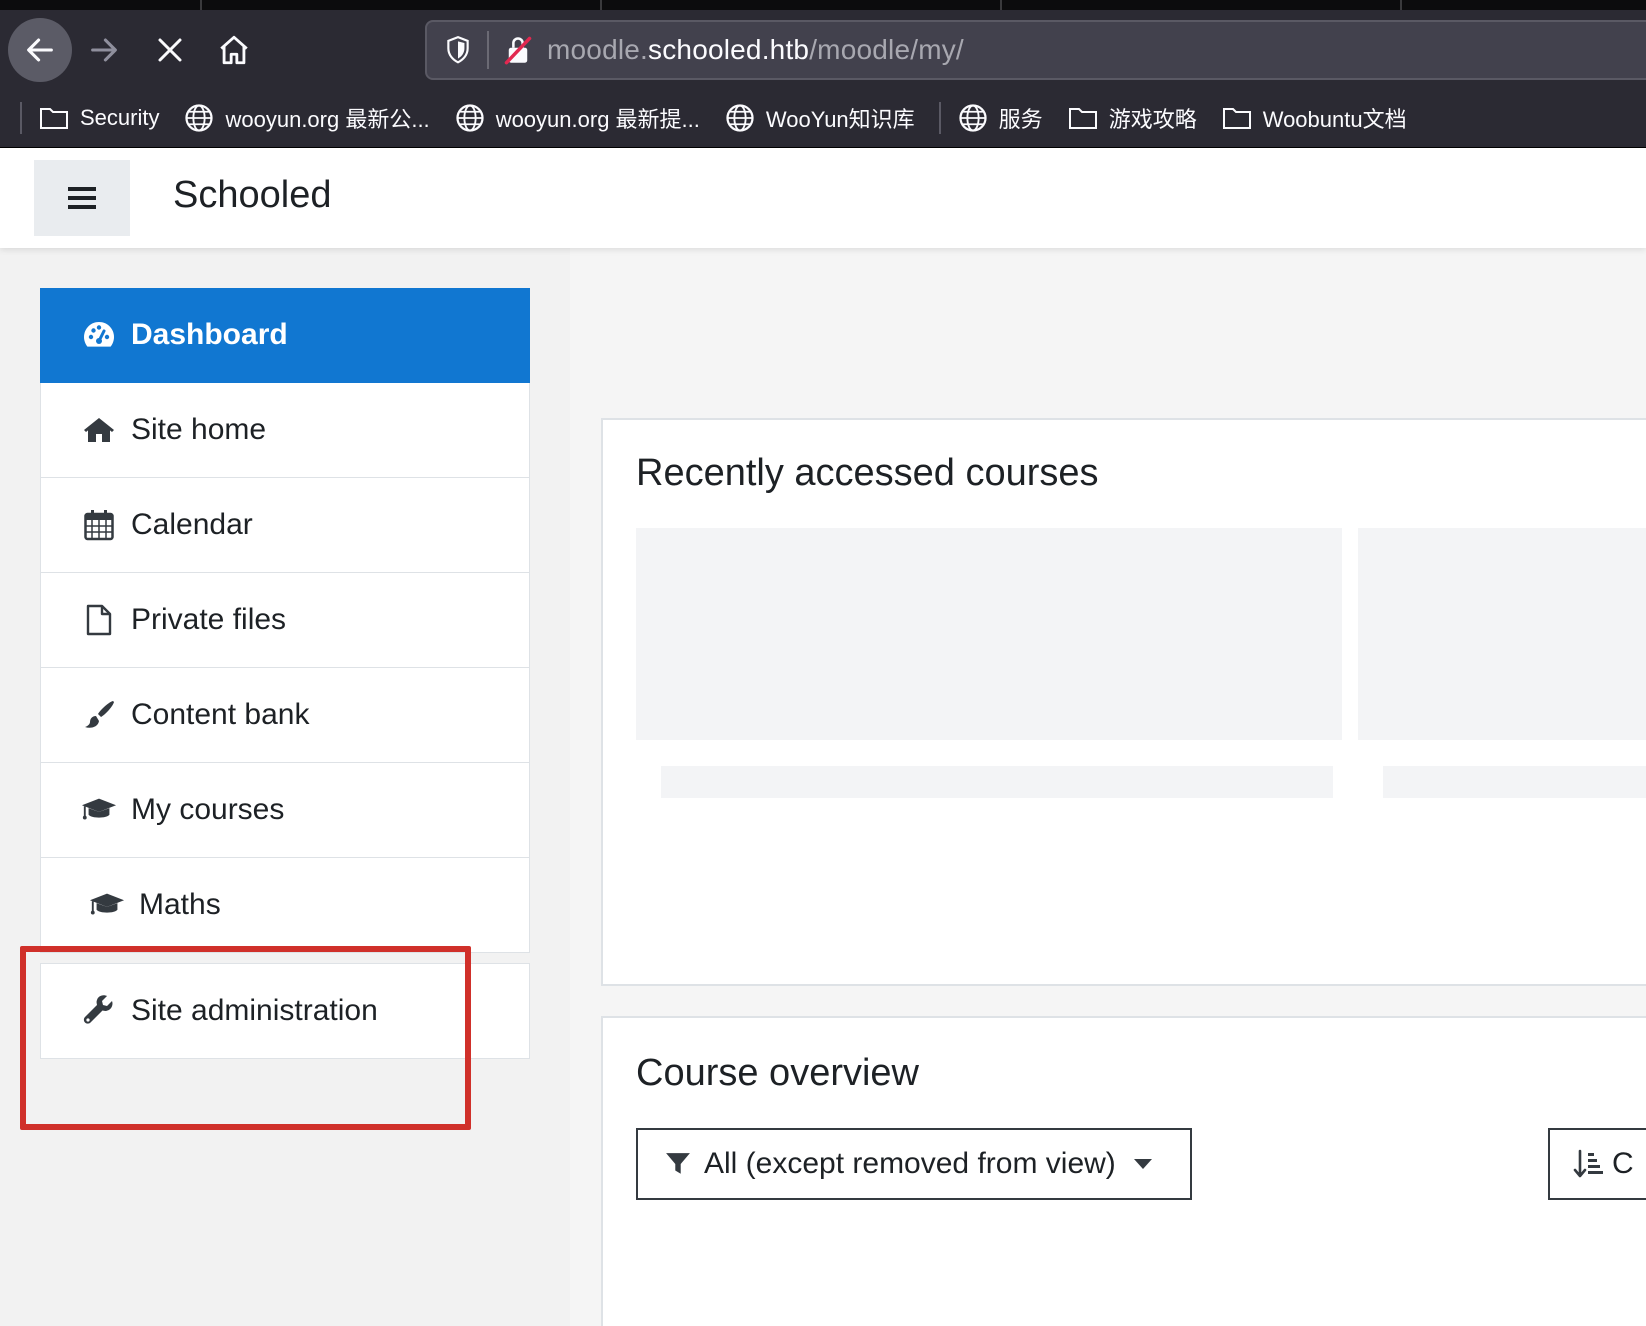 The height and width of the screenshot is (1326, 1646). Describe the element at coordinates (120, 117) in the screenshot. I see `bookmark-label: Security` at that location.